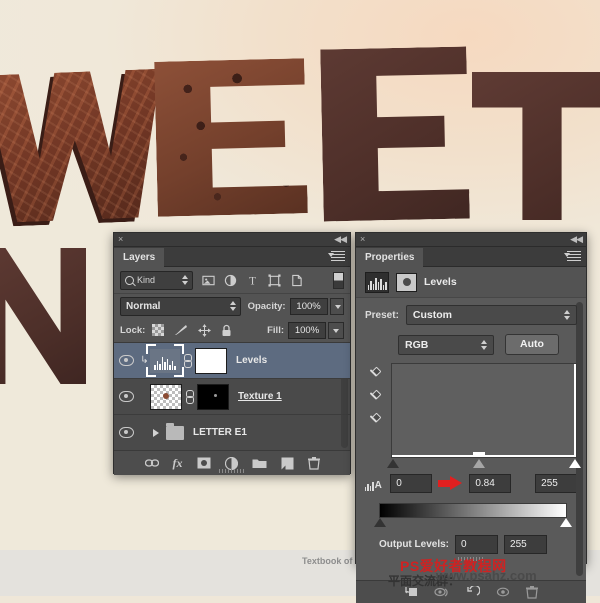  I want to click on eye-icon, so click(126, 360).